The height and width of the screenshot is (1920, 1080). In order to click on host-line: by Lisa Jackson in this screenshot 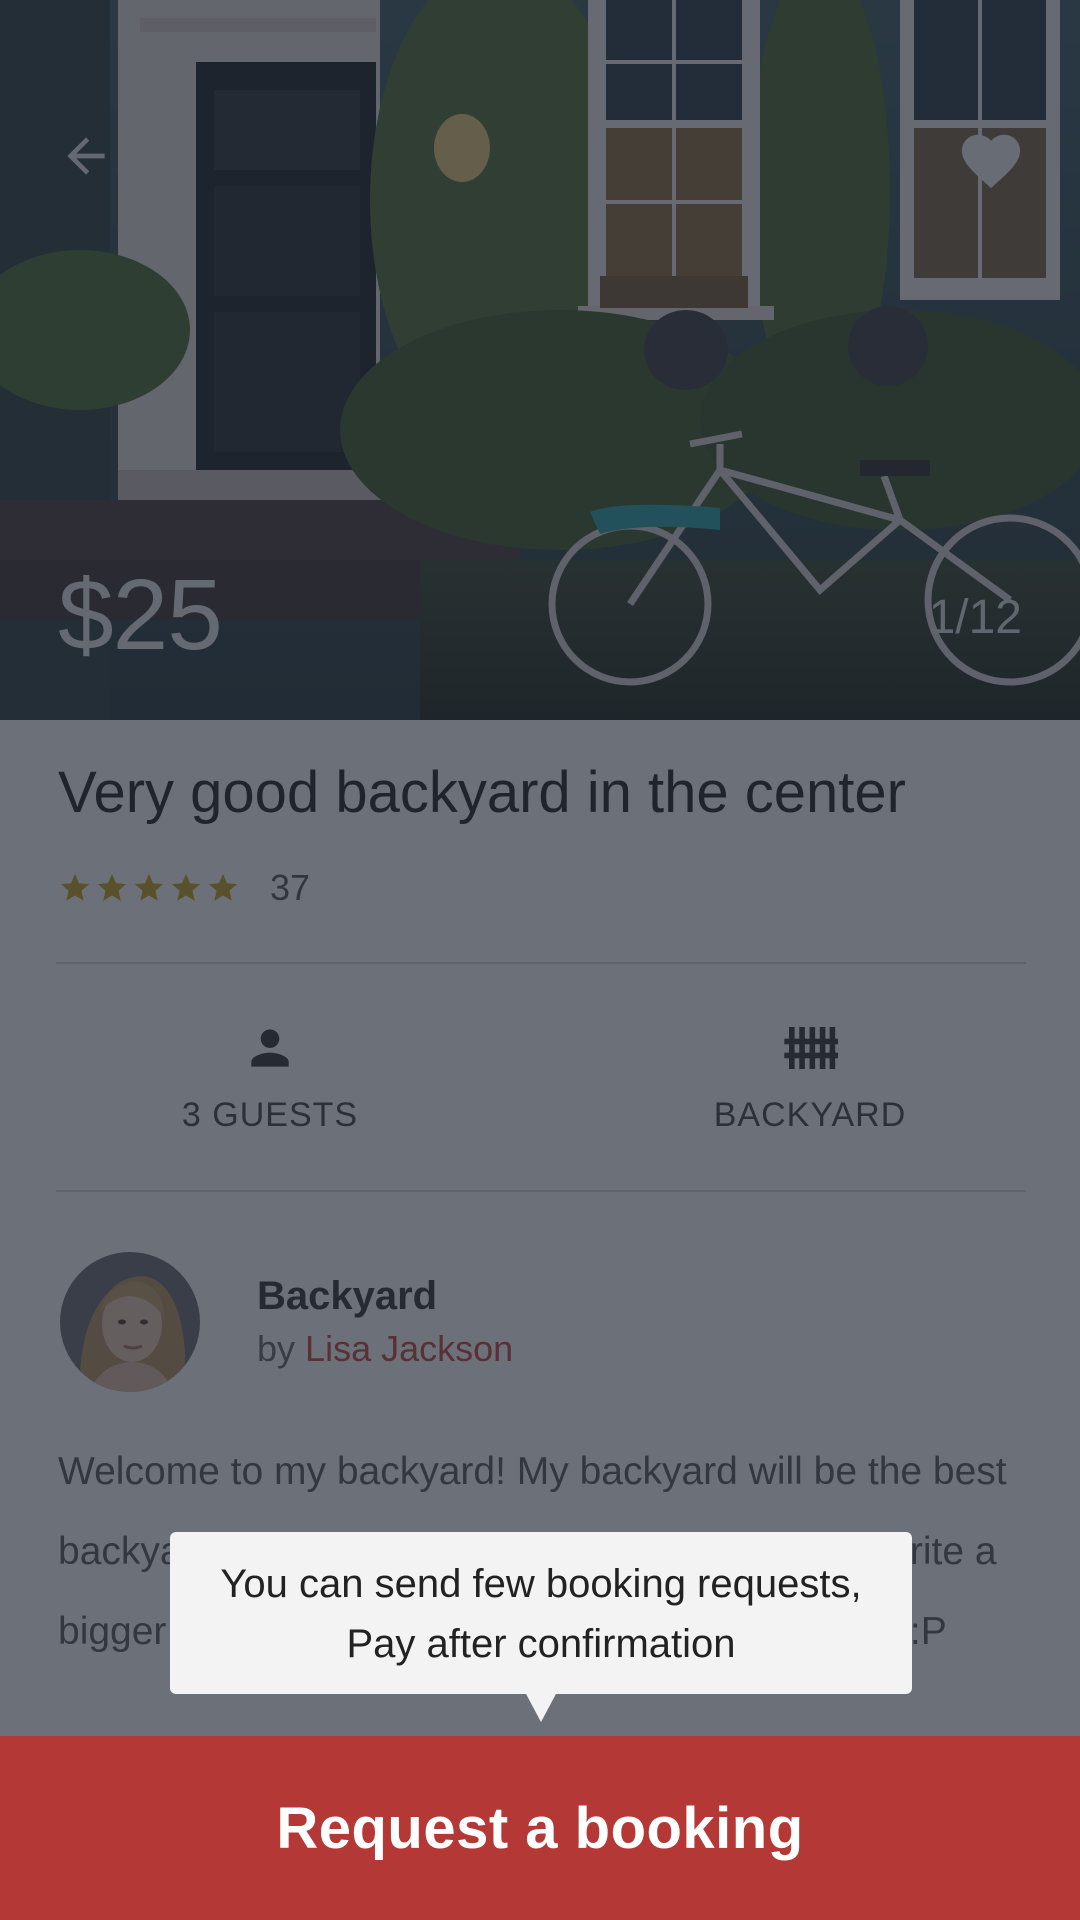, I will do `click(385, 1349)`.